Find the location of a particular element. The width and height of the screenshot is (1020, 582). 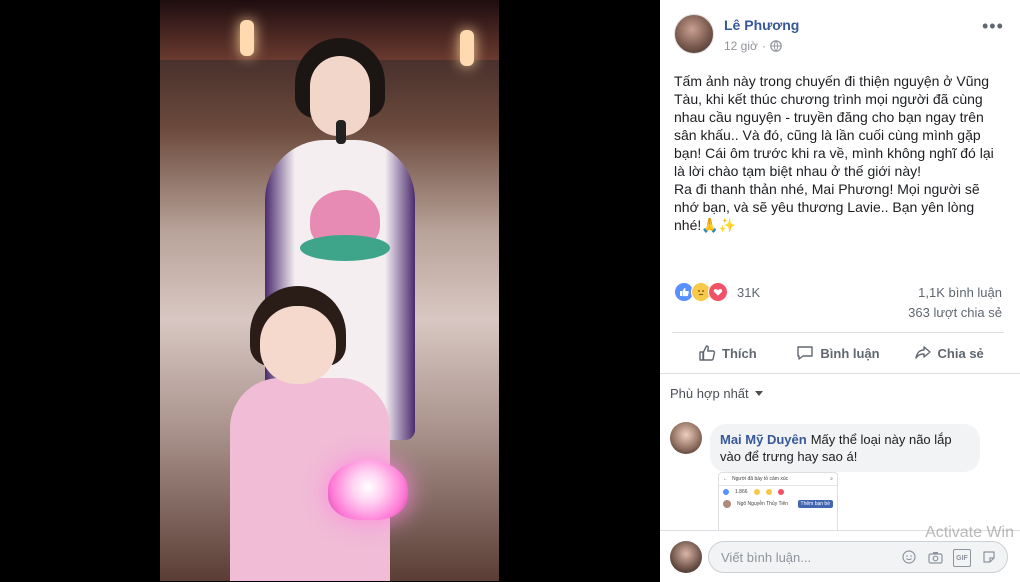

emoji-icon is located at coordinates (909, 557).